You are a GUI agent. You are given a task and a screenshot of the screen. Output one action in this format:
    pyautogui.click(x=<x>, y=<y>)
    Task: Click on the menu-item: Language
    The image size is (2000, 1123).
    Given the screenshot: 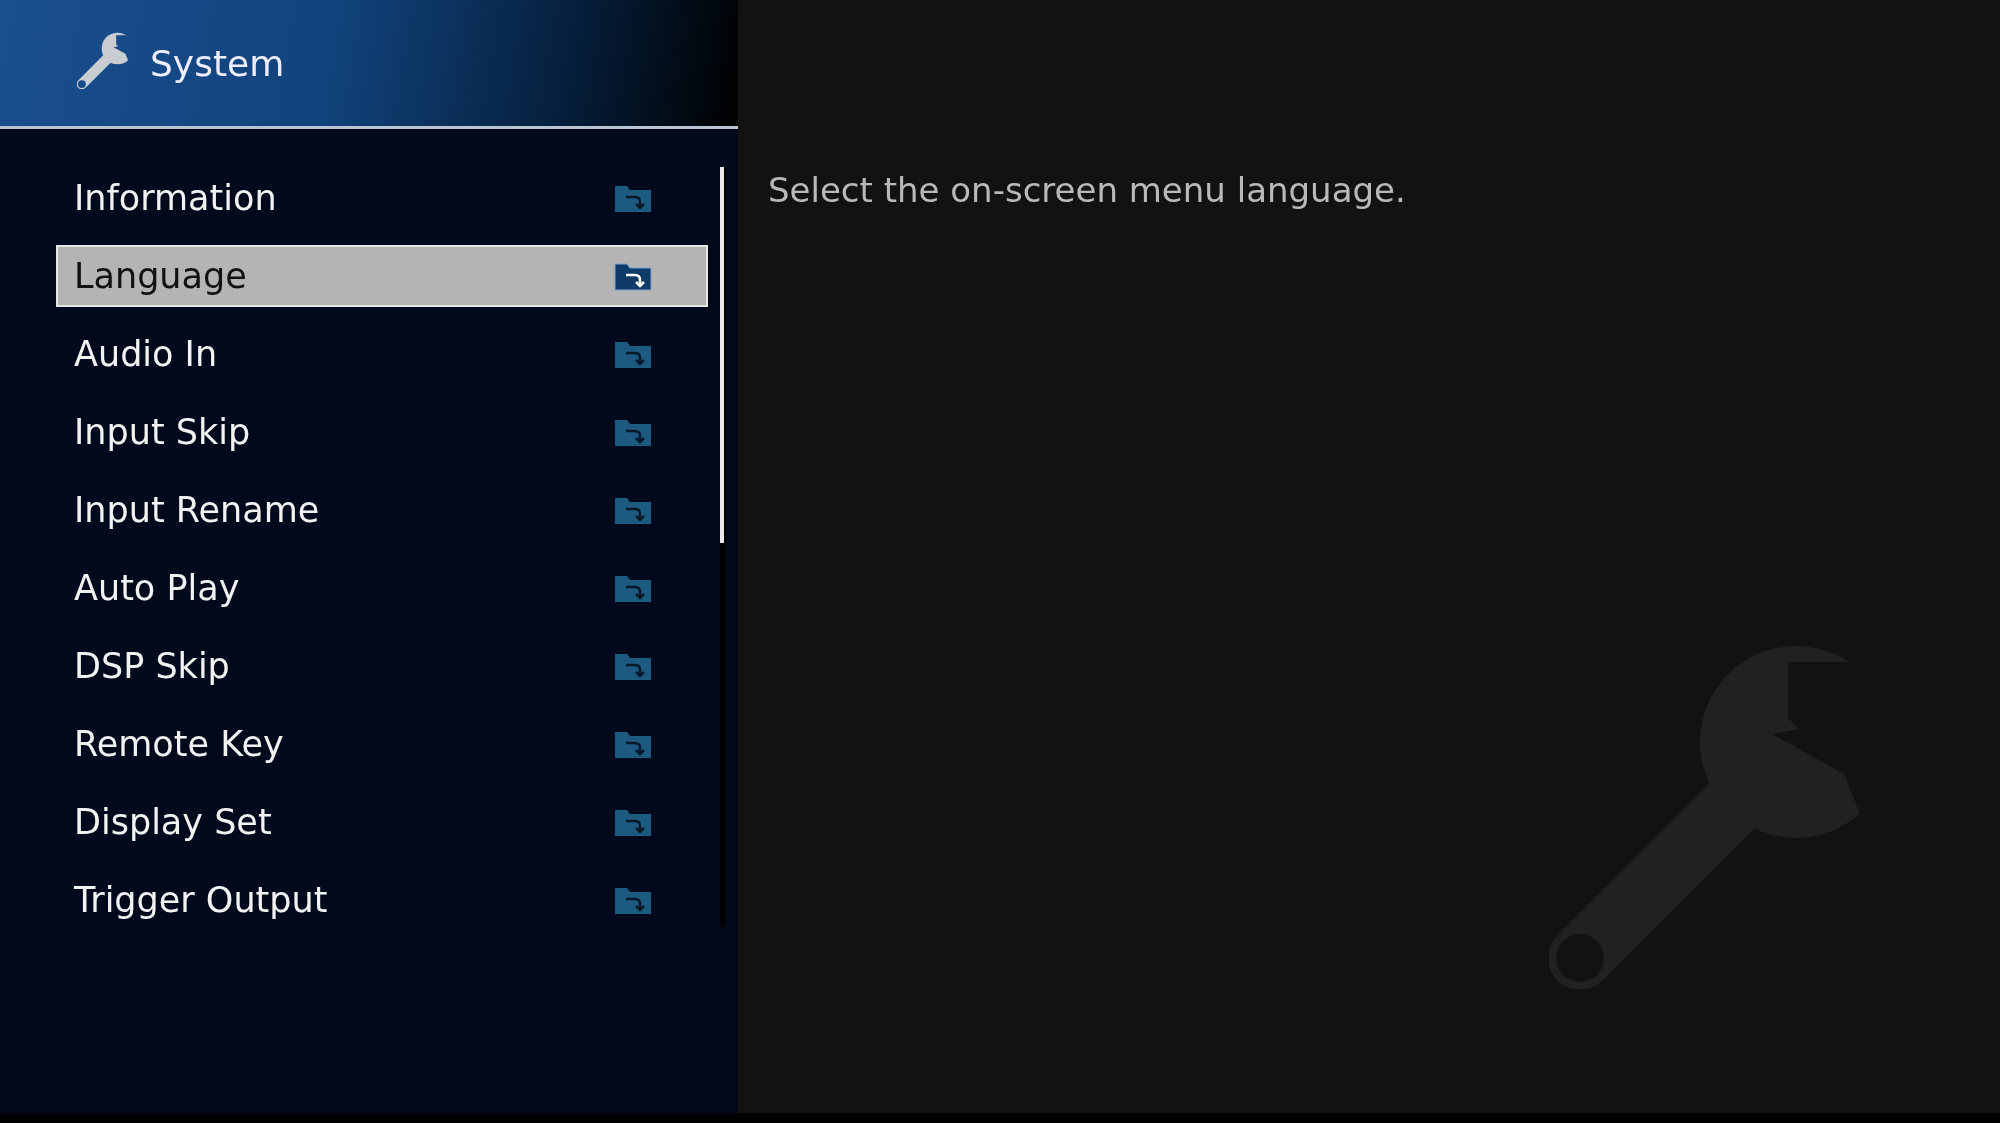 What is the action you would take?
    pyautogui.click(x=382, y=276)
    